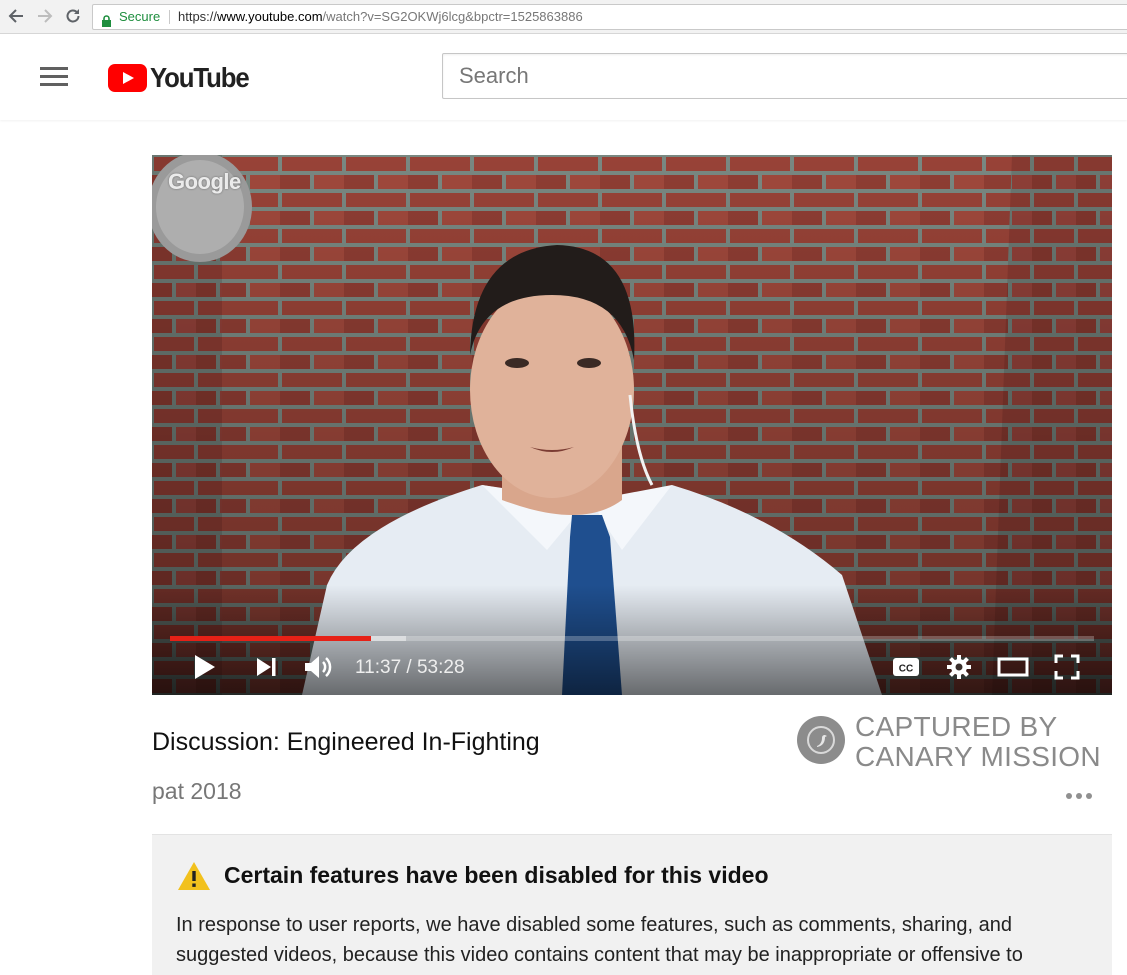 This screenshot has width=1127, height=975. Describe the element at coordinates (906, 669) in the screenshot. I see `svg-text: CC` at that location.